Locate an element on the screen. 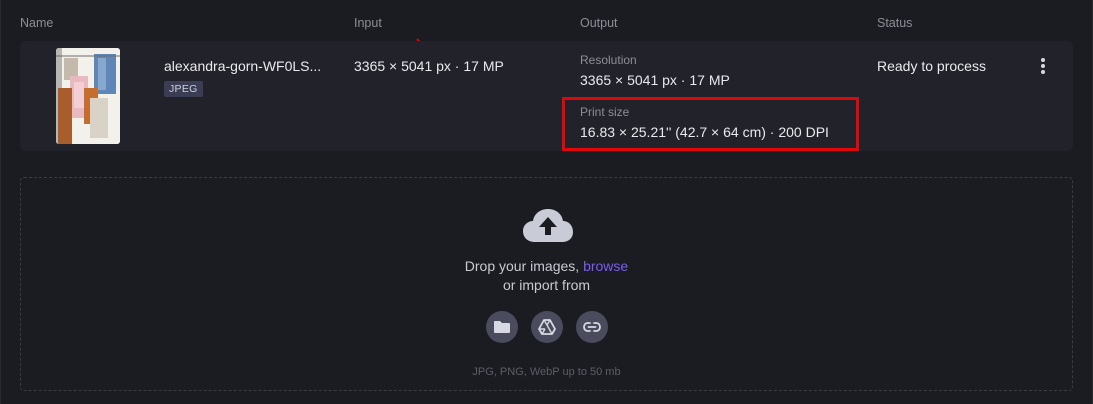 Image resolution: width=1093 pixels, height=404 pixels. header-output: Output is located at coordinates (599, 23).